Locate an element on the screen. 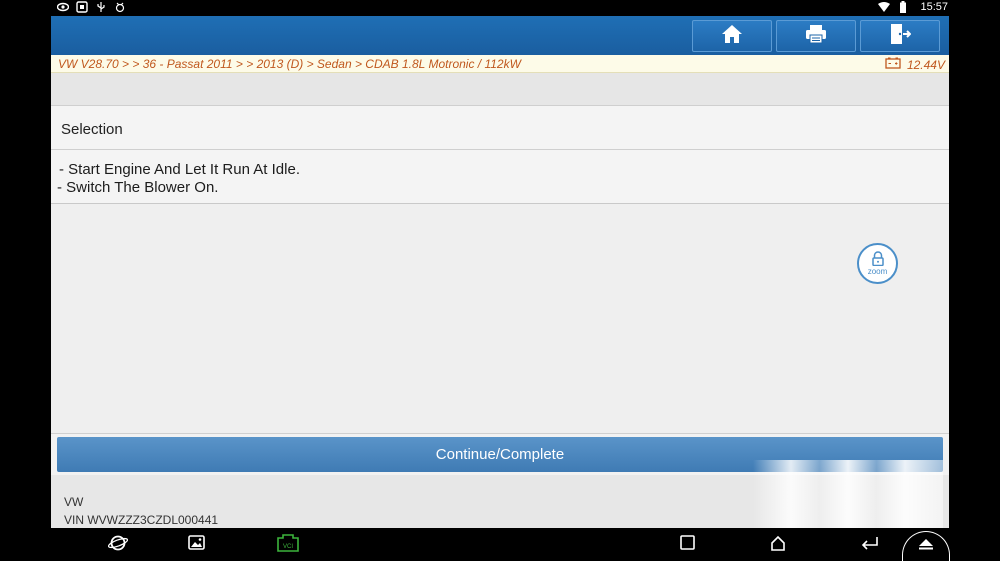 Image resolution: width=1000 pixels, height=561 pixels. lock-icon is located at coordinates (878, 259).